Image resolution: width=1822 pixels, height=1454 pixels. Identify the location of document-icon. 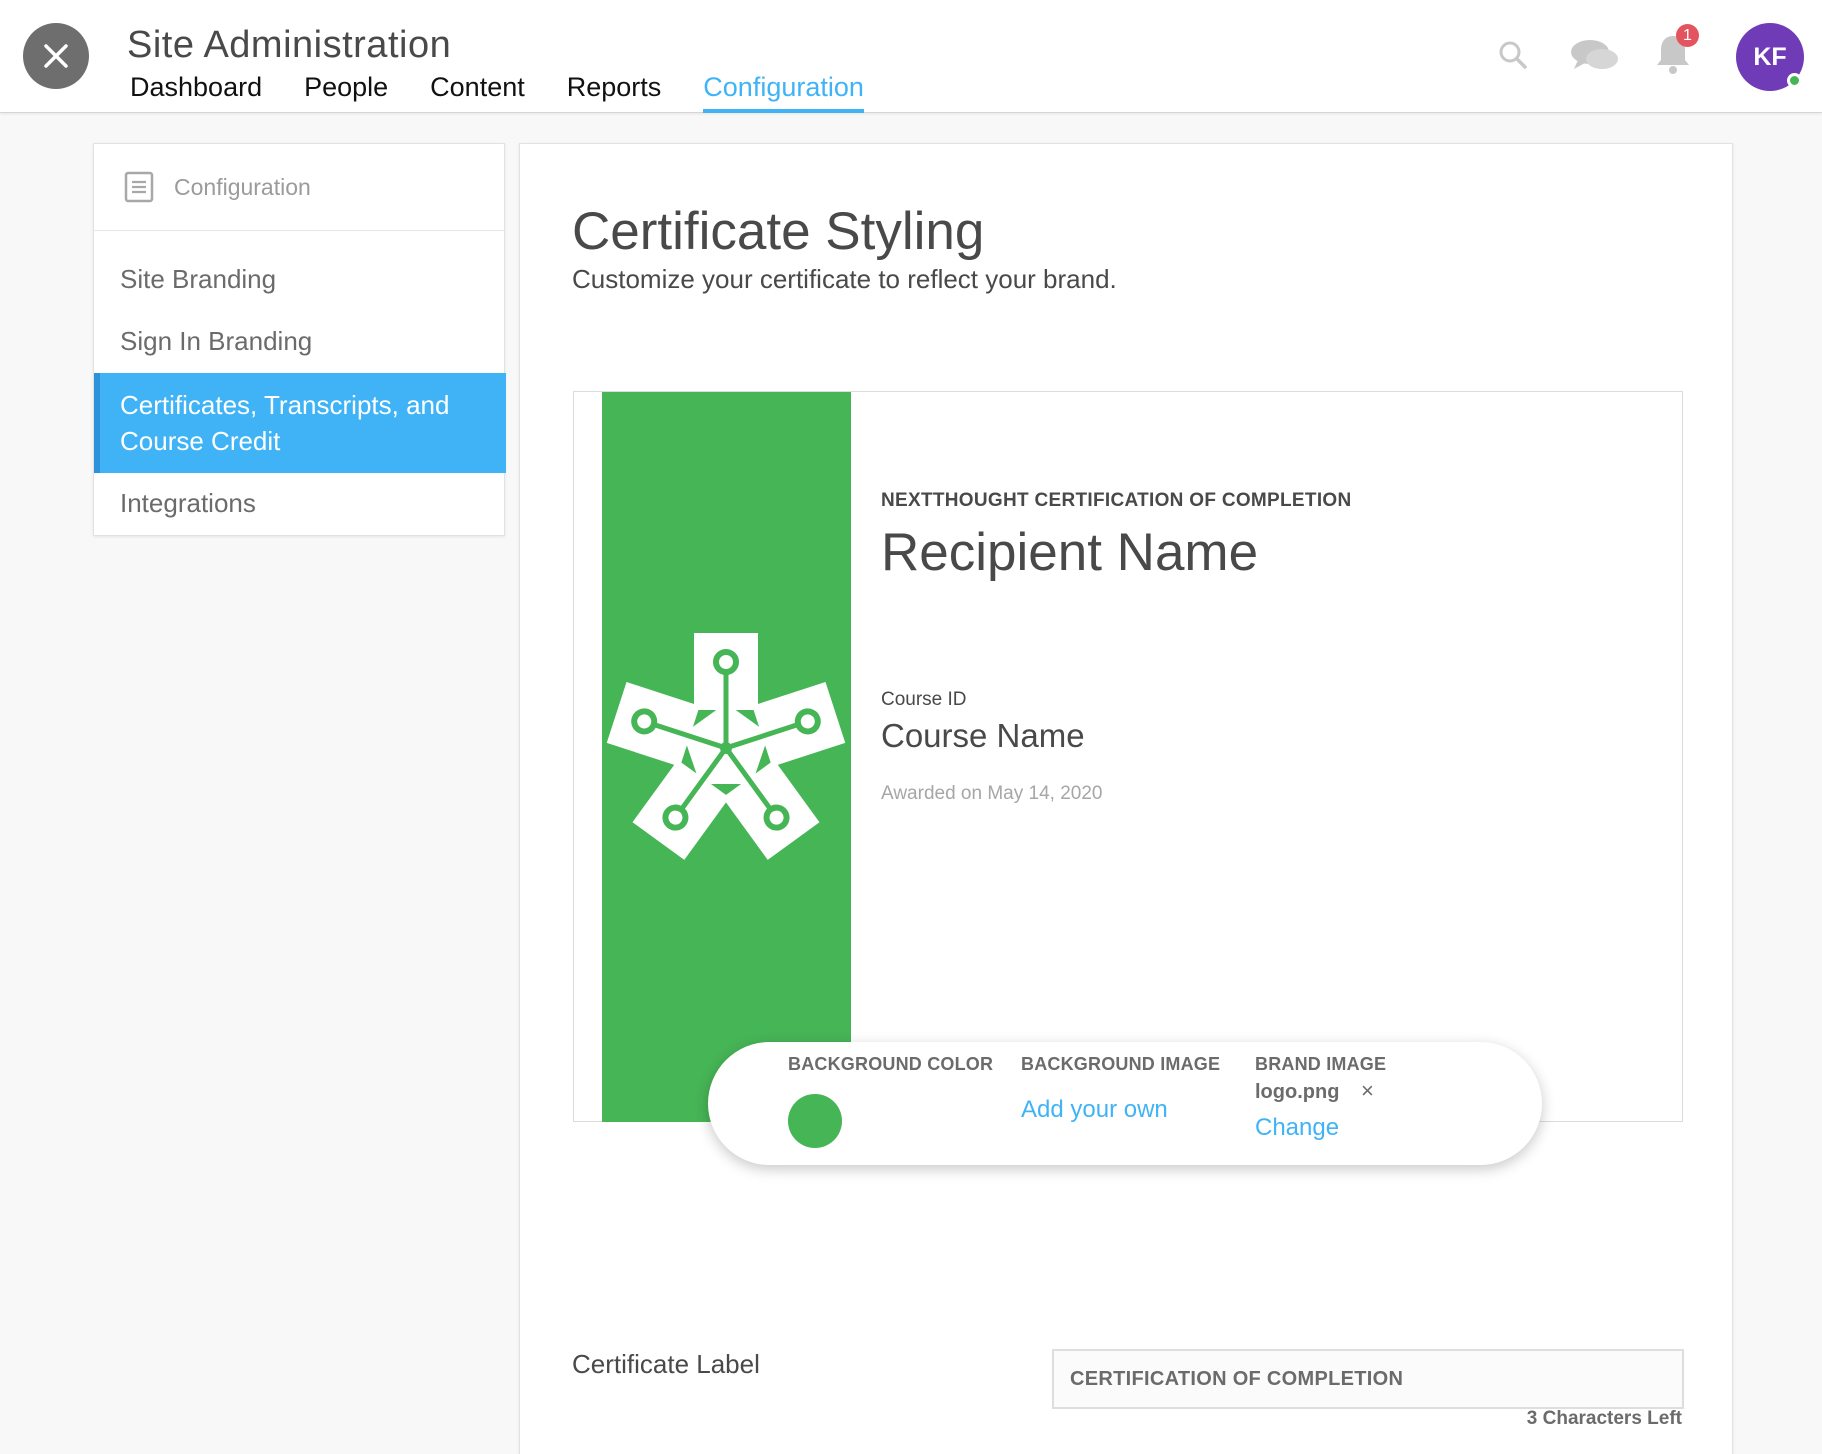
(139, 187).